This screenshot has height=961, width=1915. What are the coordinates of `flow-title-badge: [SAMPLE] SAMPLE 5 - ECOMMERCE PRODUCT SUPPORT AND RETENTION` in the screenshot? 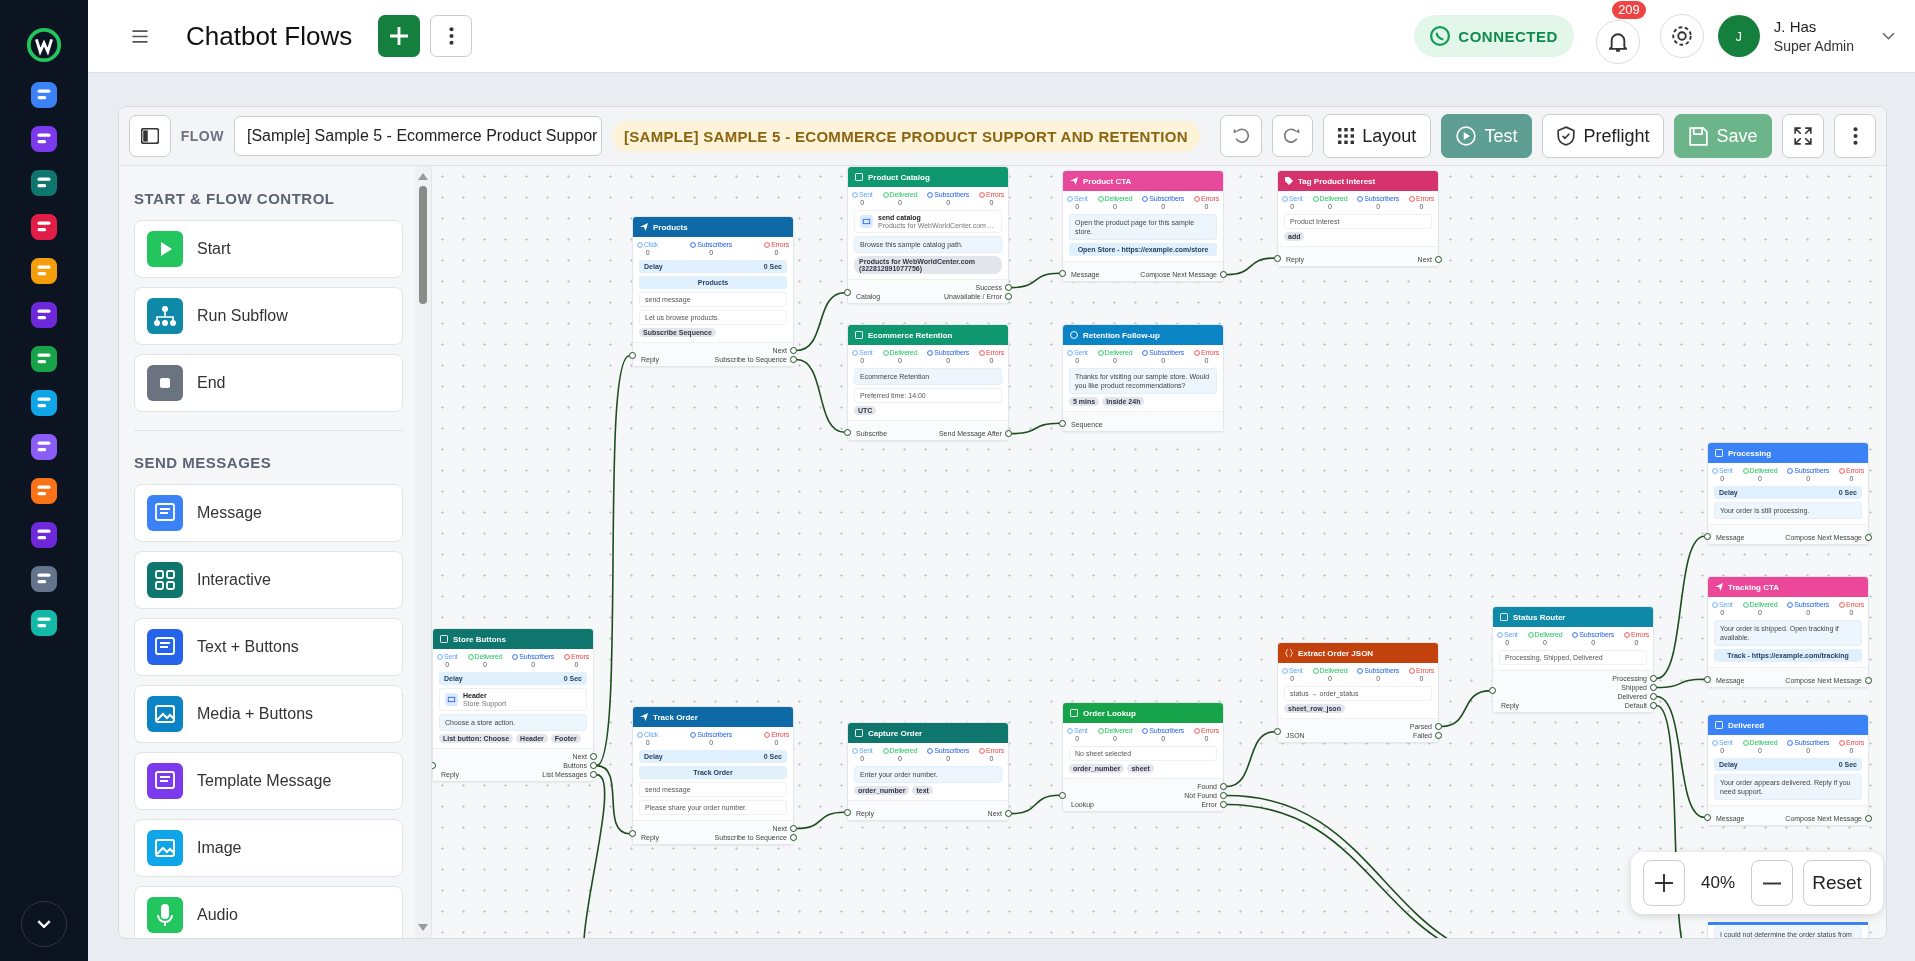 It's located at (905, 136).